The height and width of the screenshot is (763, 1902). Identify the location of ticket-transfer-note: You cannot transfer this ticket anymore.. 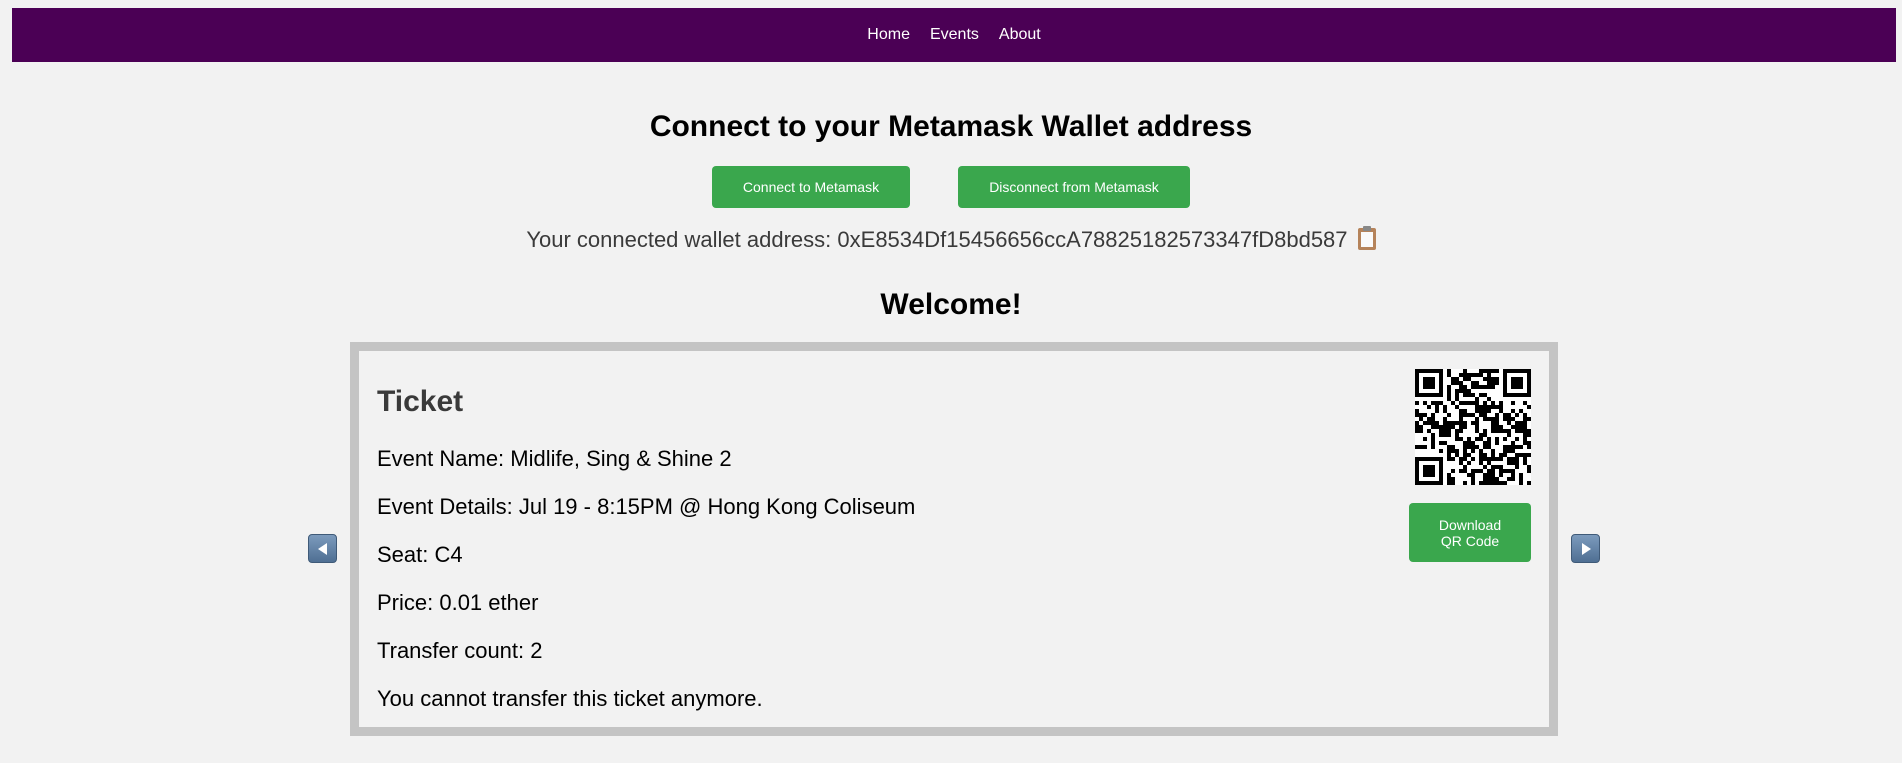
(570, 698).